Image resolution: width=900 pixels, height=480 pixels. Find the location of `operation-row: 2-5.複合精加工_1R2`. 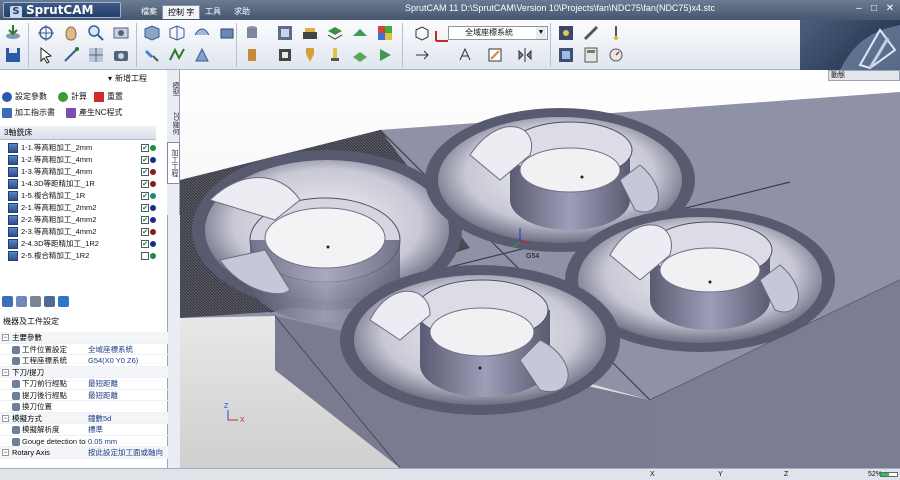

operation-row: 2-5.複合精加工_1R2 is located at coordinates (78, 256).